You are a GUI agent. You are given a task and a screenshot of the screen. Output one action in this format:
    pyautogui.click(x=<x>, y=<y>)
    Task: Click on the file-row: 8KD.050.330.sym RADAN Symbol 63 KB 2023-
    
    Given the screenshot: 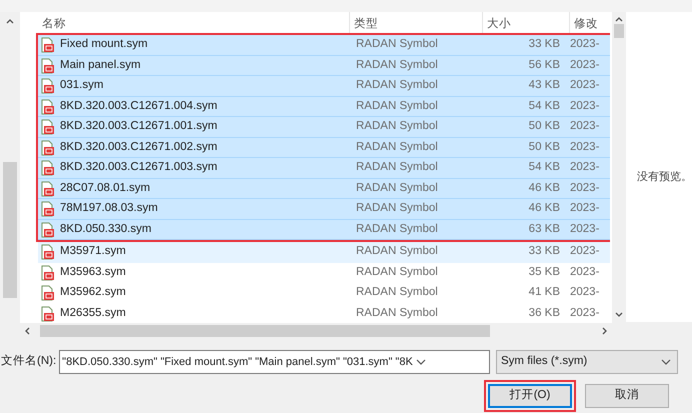 What is the action you would take?
    pyautogui.click(x=324, y=230)
    